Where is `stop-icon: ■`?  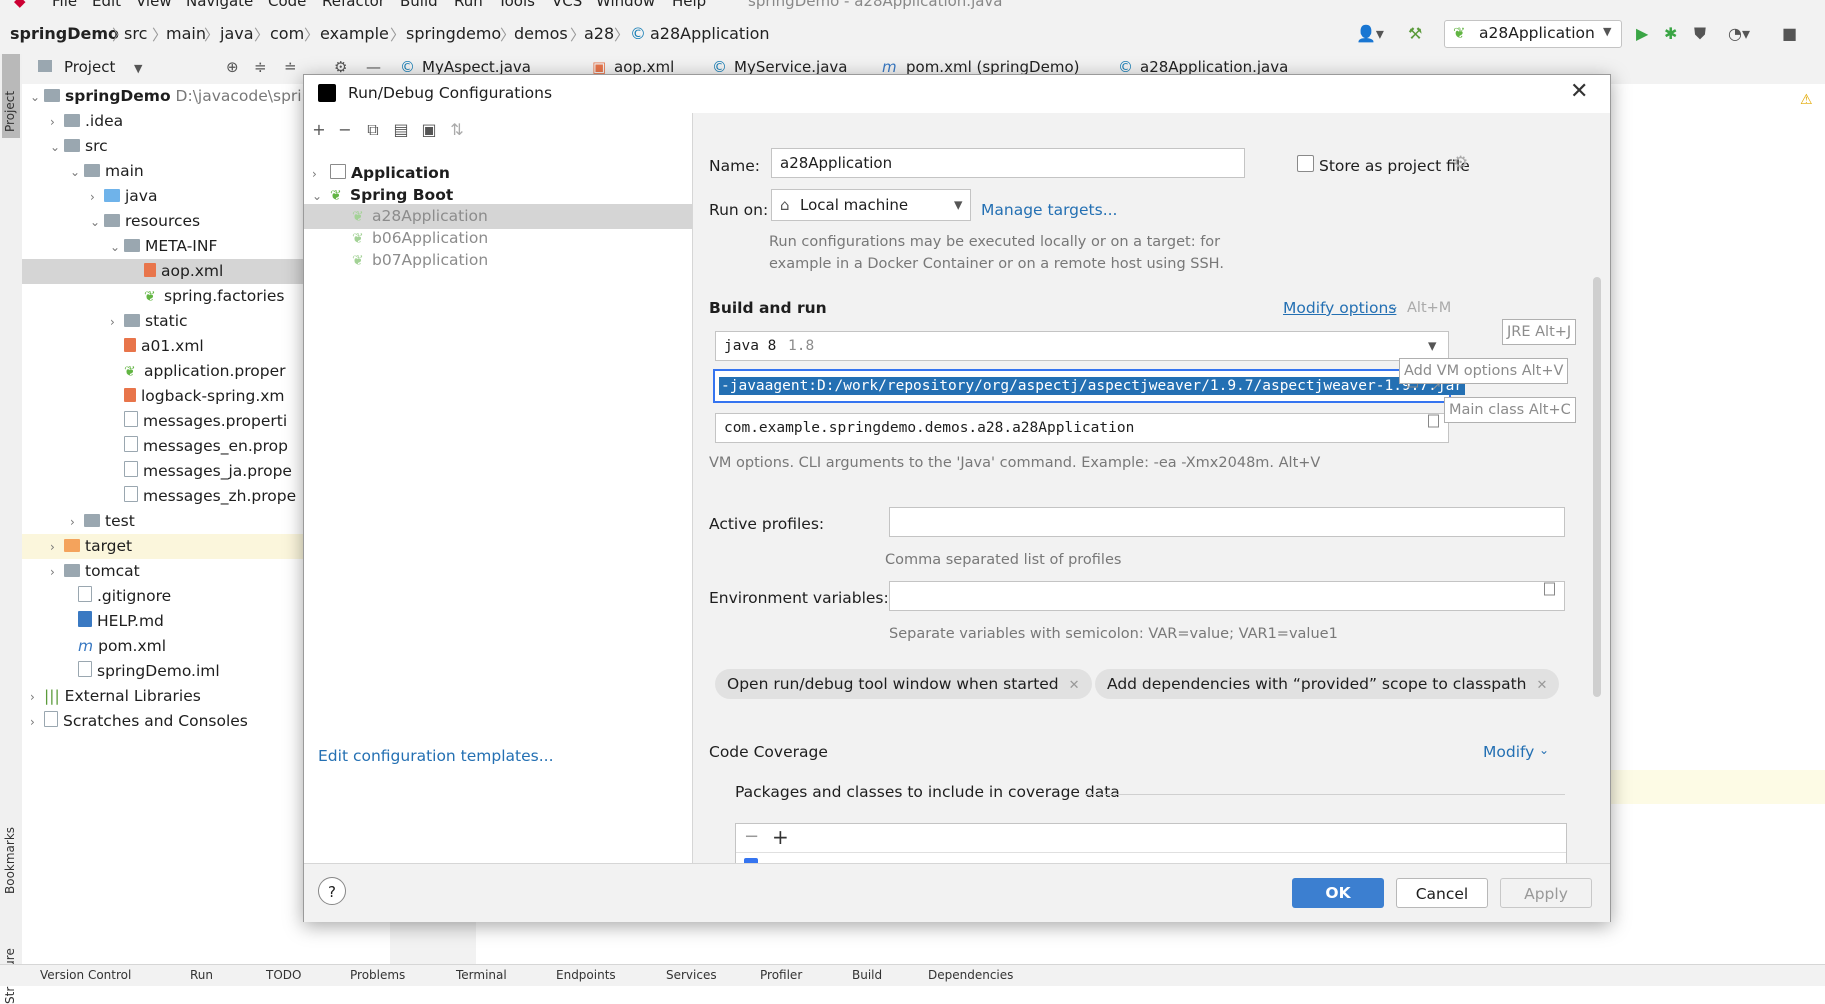
stop-icon: ■ is located at coordinates (1789, 33).